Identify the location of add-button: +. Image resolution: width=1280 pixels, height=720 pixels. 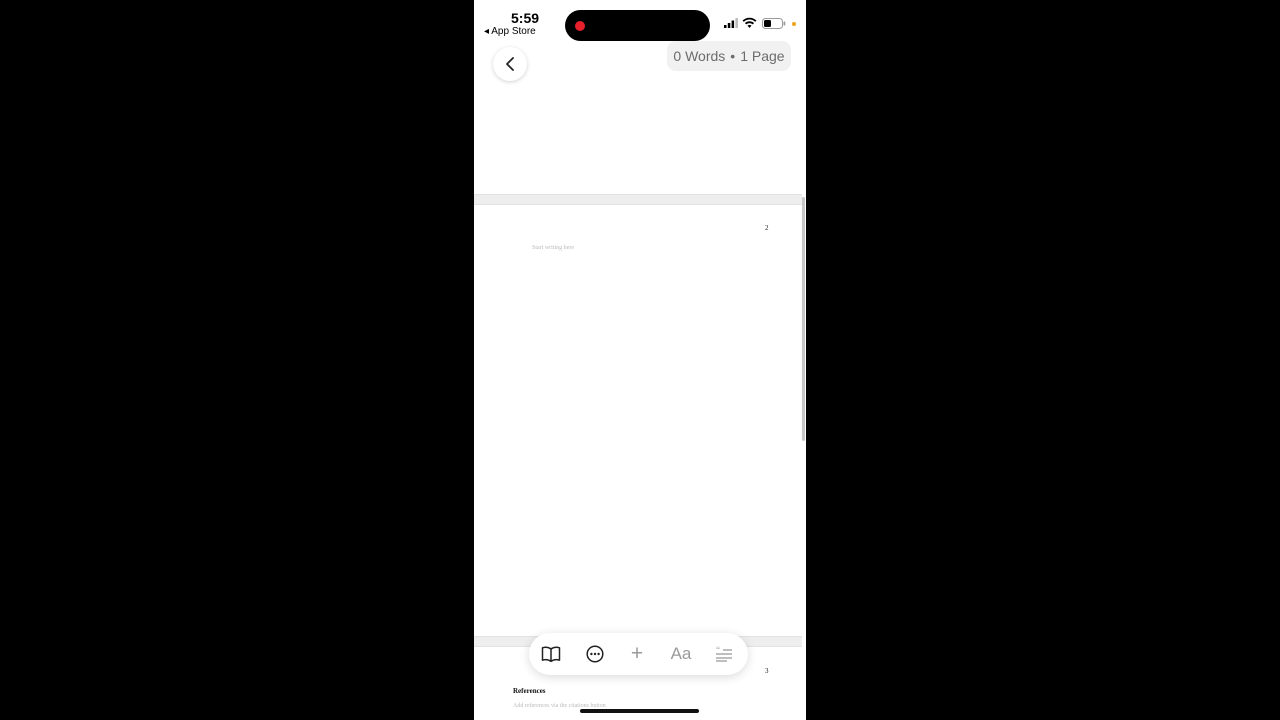
(637, 654).